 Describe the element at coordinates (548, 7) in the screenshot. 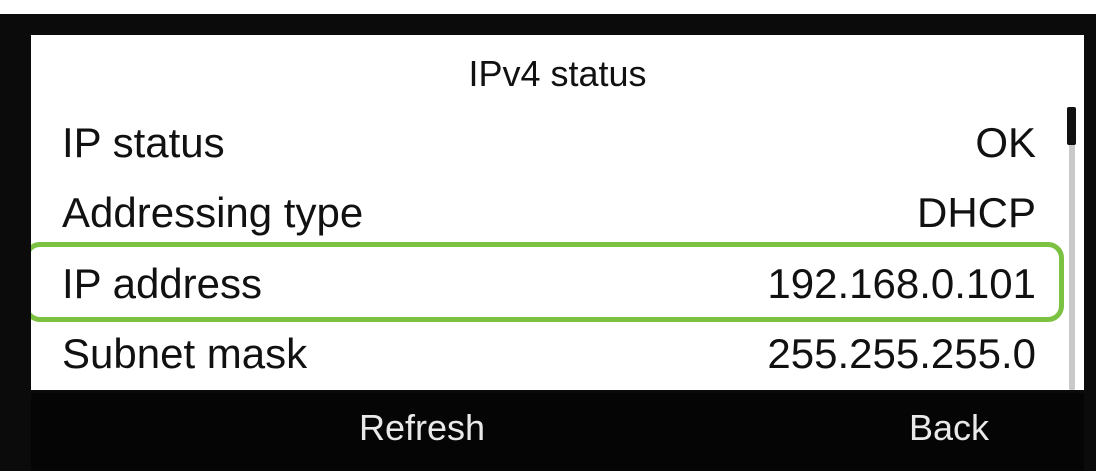

I see `device-bezel-top` at that location.